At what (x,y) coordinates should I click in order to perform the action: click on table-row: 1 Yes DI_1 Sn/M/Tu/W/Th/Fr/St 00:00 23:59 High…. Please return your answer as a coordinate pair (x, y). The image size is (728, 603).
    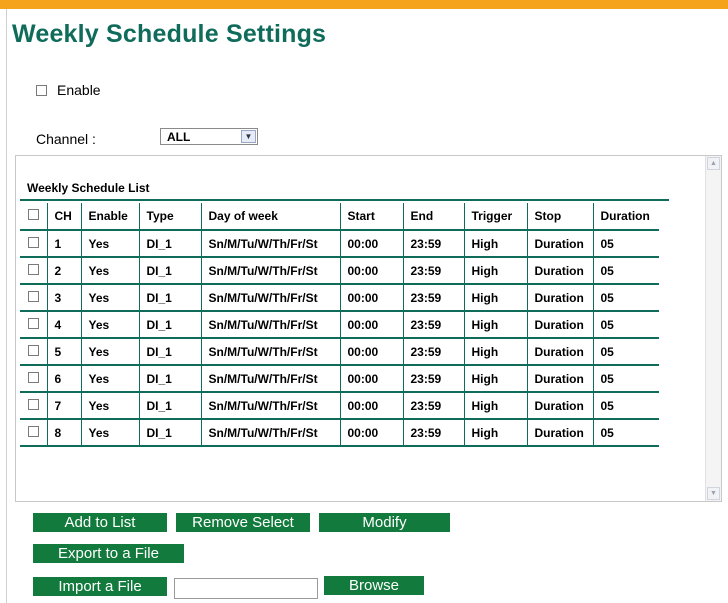
    Looking at the image, I should click on (339, 244).